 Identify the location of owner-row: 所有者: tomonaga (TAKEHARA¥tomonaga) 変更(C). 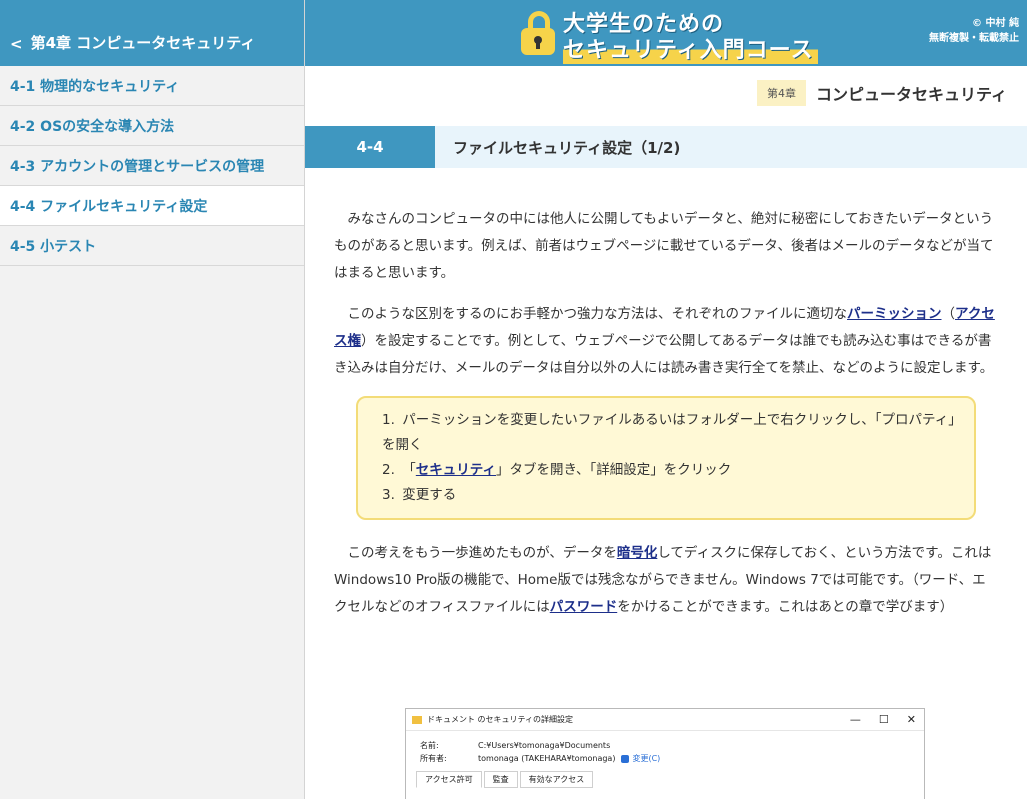
(665, 758).